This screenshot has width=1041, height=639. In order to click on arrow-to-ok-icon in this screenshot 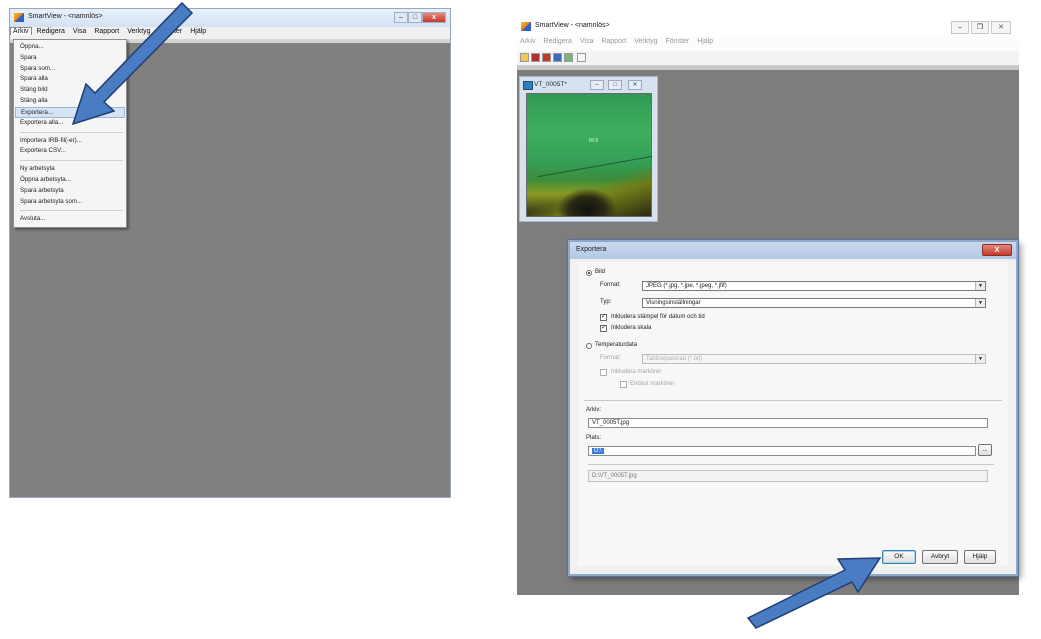, I will do `click(814, 593)`.